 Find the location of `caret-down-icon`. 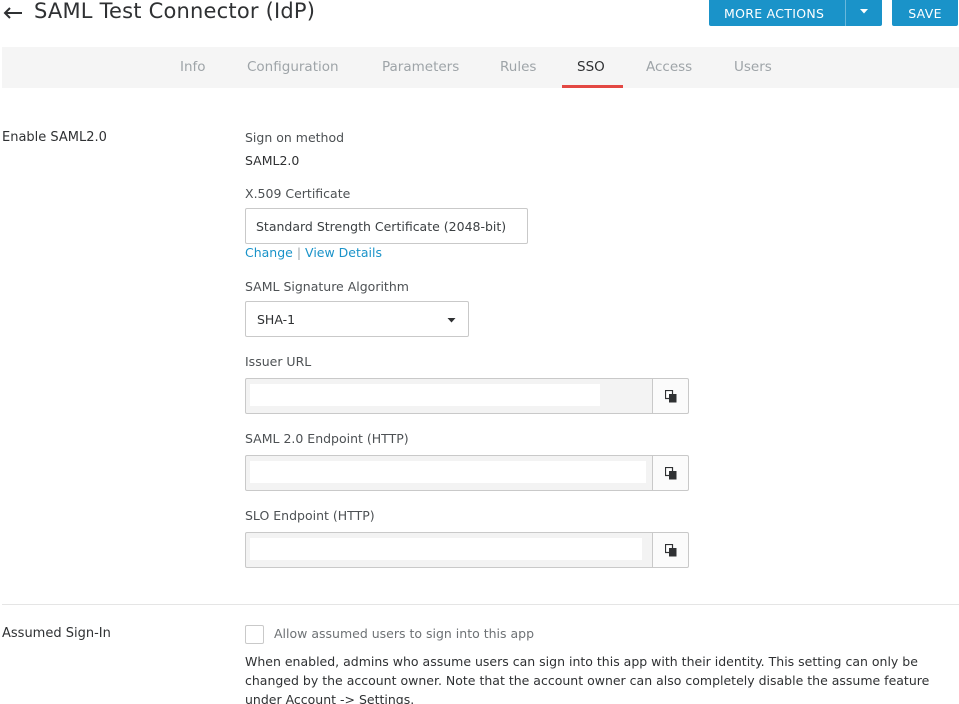

caret-down-icon is located at coordinates (864, 11).